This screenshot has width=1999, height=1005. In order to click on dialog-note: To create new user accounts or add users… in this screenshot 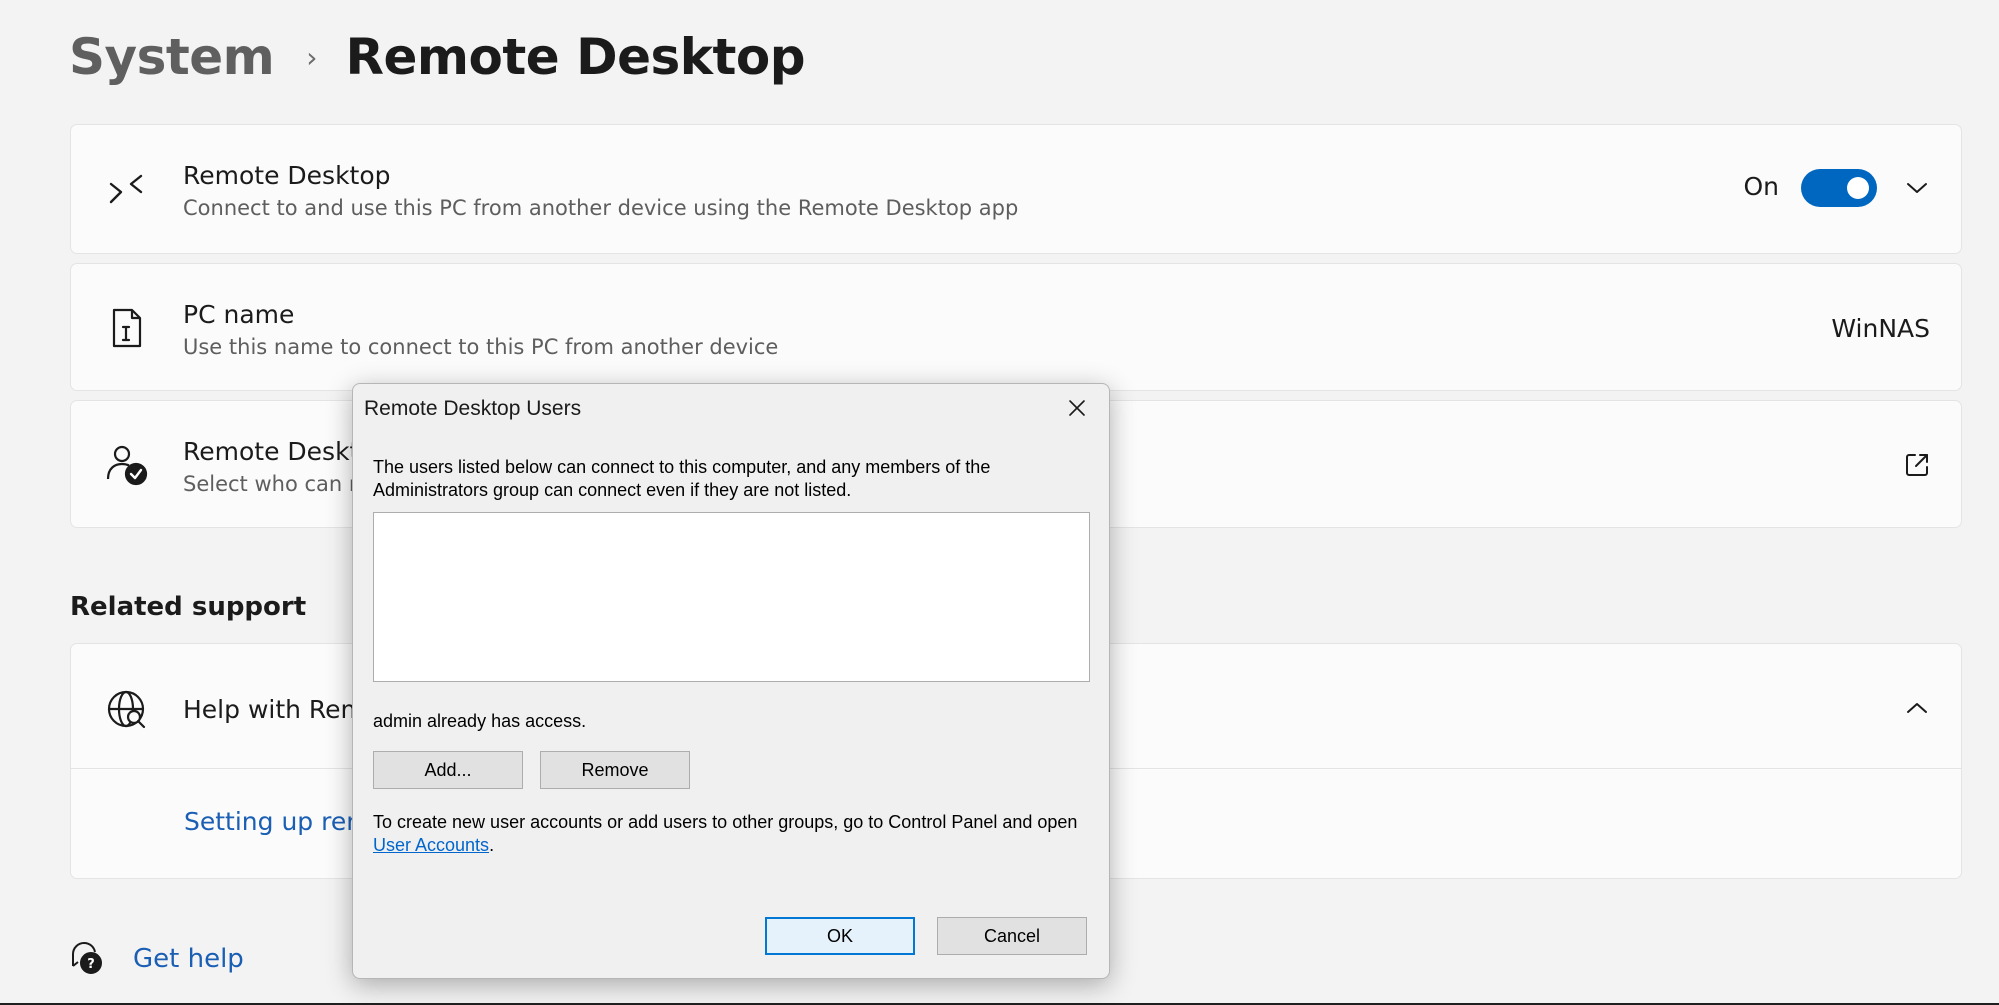, I will do `click(738, 834)`.